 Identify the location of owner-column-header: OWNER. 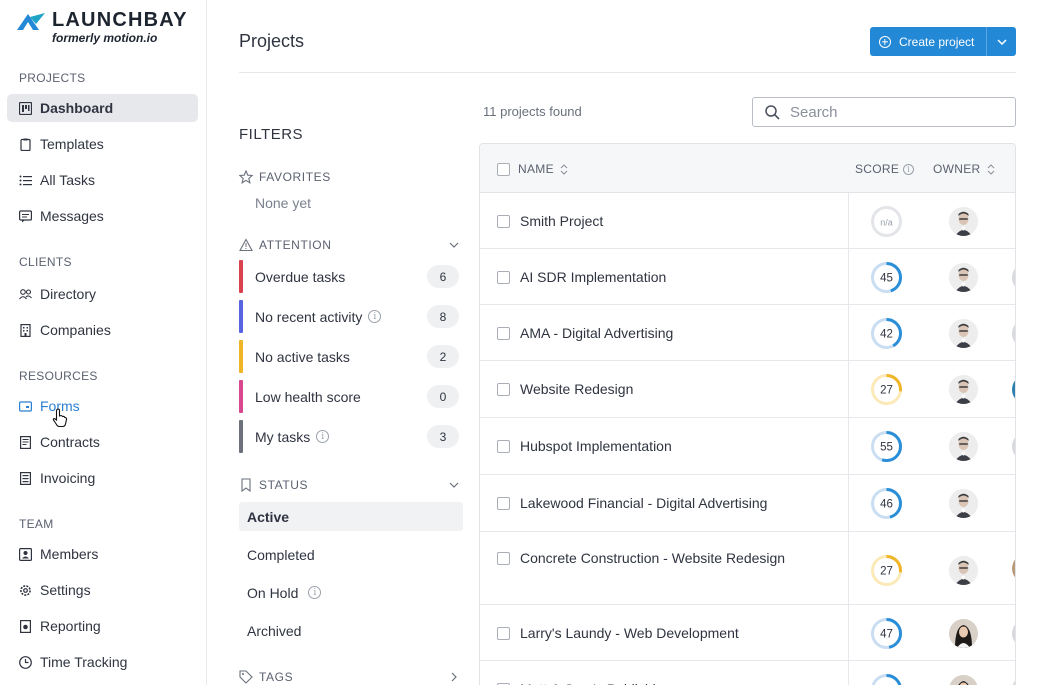
(971, 169).